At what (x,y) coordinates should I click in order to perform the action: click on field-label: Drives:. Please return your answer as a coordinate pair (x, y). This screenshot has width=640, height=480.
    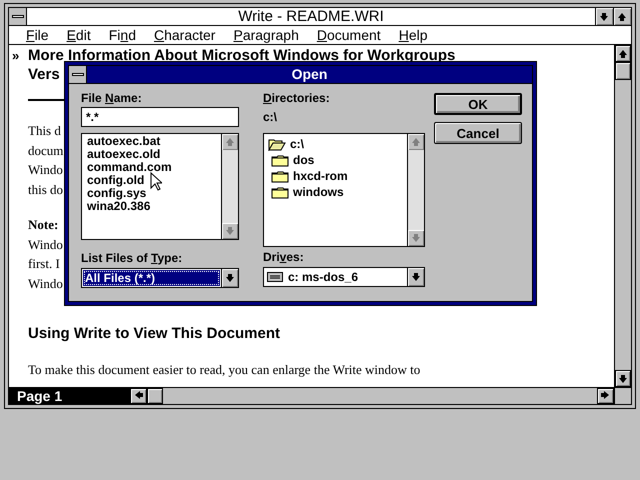
    Looking at the image, I should click on (284, 257).